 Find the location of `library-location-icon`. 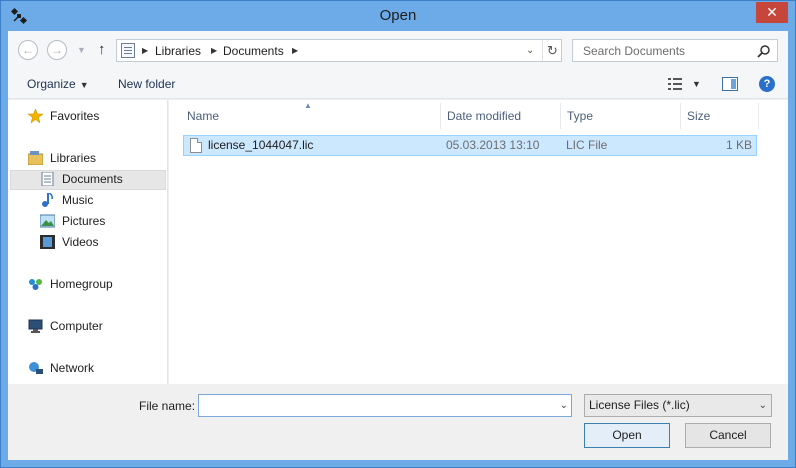

library-location-icon is located at coordinates (128, 50).